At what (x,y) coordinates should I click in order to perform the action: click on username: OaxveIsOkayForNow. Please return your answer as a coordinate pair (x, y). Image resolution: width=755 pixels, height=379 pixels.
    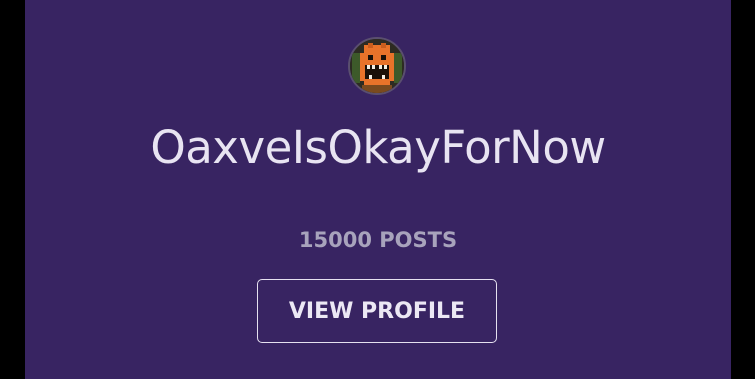
    Looking at the image, I should click on (378, 147).